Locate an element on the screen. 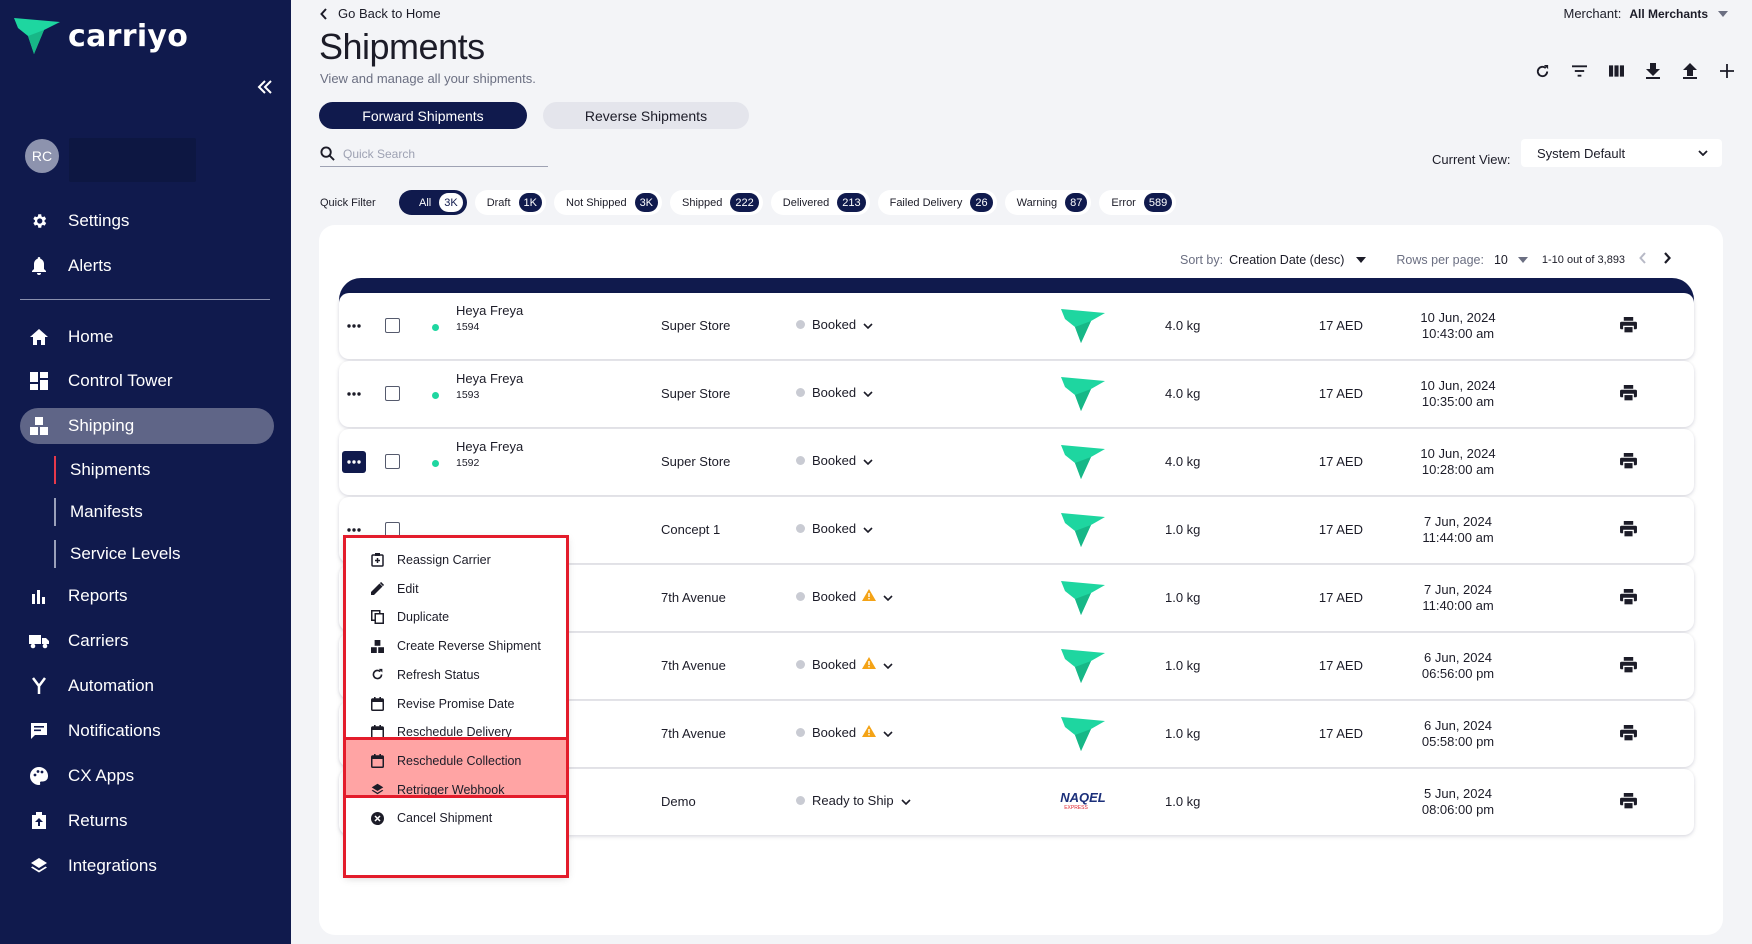 Image resolution: width=1752 pixels, height=944 pixels. merchant-selector: Merchant: All Merchants is located at coordinates (1646, 13).